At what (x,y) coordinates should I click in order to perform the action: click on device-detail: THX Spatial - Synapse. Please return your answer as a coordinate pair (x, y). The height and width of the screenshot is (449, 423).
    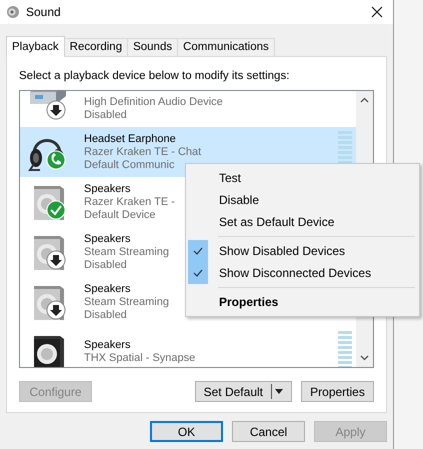
    Looking at the image, I should click on (140, 358).